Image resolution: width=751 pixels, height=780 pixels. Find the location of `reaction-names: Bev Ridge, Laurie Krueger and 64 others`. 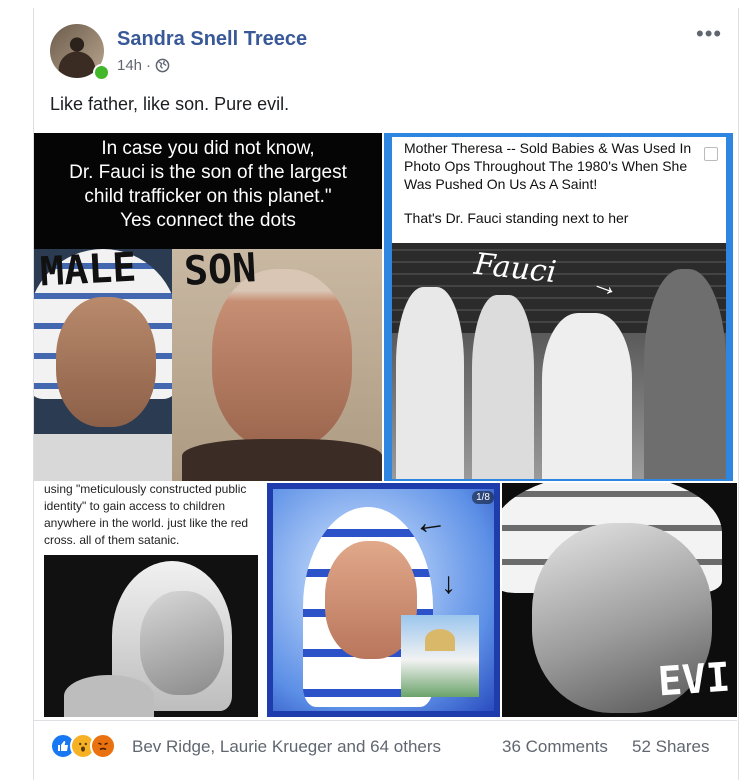

reaction-names: Bev Ridge, Laurie Krueger and 64 others is located at coordinates (286, 747).